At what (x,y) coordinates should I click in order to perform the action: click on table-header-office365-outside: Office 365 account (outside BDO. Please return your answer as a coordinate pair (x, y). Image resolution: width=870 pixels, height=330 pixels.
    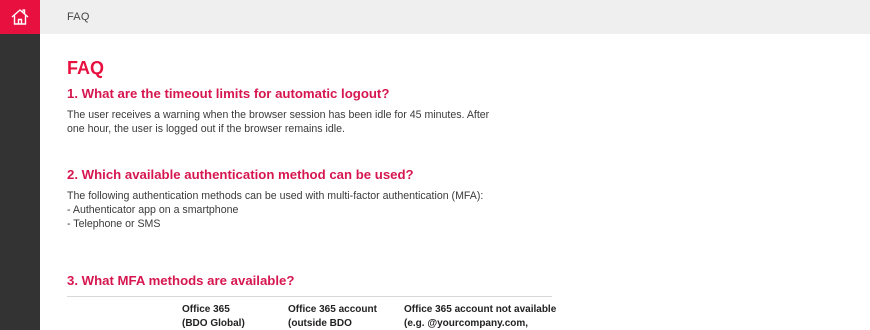
    Looking at the image, I should click on (332, 316).